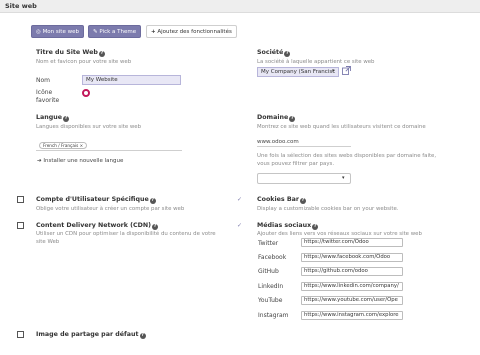 Image resolution: width=480 pixels, height=355 pixels. What do you see at coordinates (48, 100) in the screenshot?
I see `favicon-label-line2: favorite` at bounding box center [48, 100].